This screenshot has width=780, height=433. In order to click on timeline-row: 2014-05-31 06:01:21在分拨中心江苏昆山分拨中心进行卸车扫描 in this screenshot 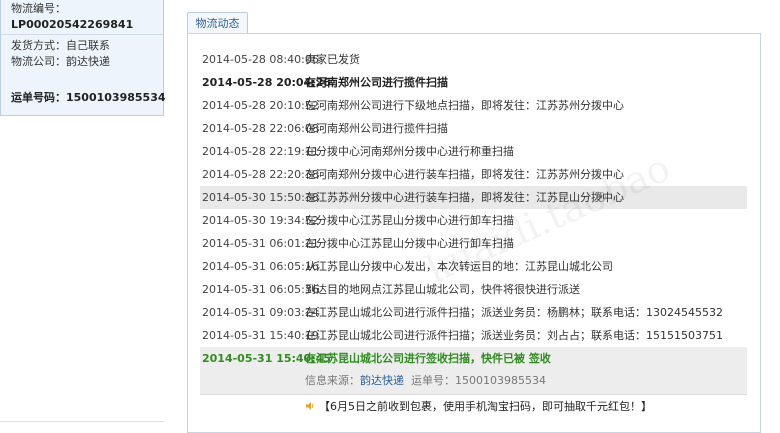, I will do `click(474, 243)`.